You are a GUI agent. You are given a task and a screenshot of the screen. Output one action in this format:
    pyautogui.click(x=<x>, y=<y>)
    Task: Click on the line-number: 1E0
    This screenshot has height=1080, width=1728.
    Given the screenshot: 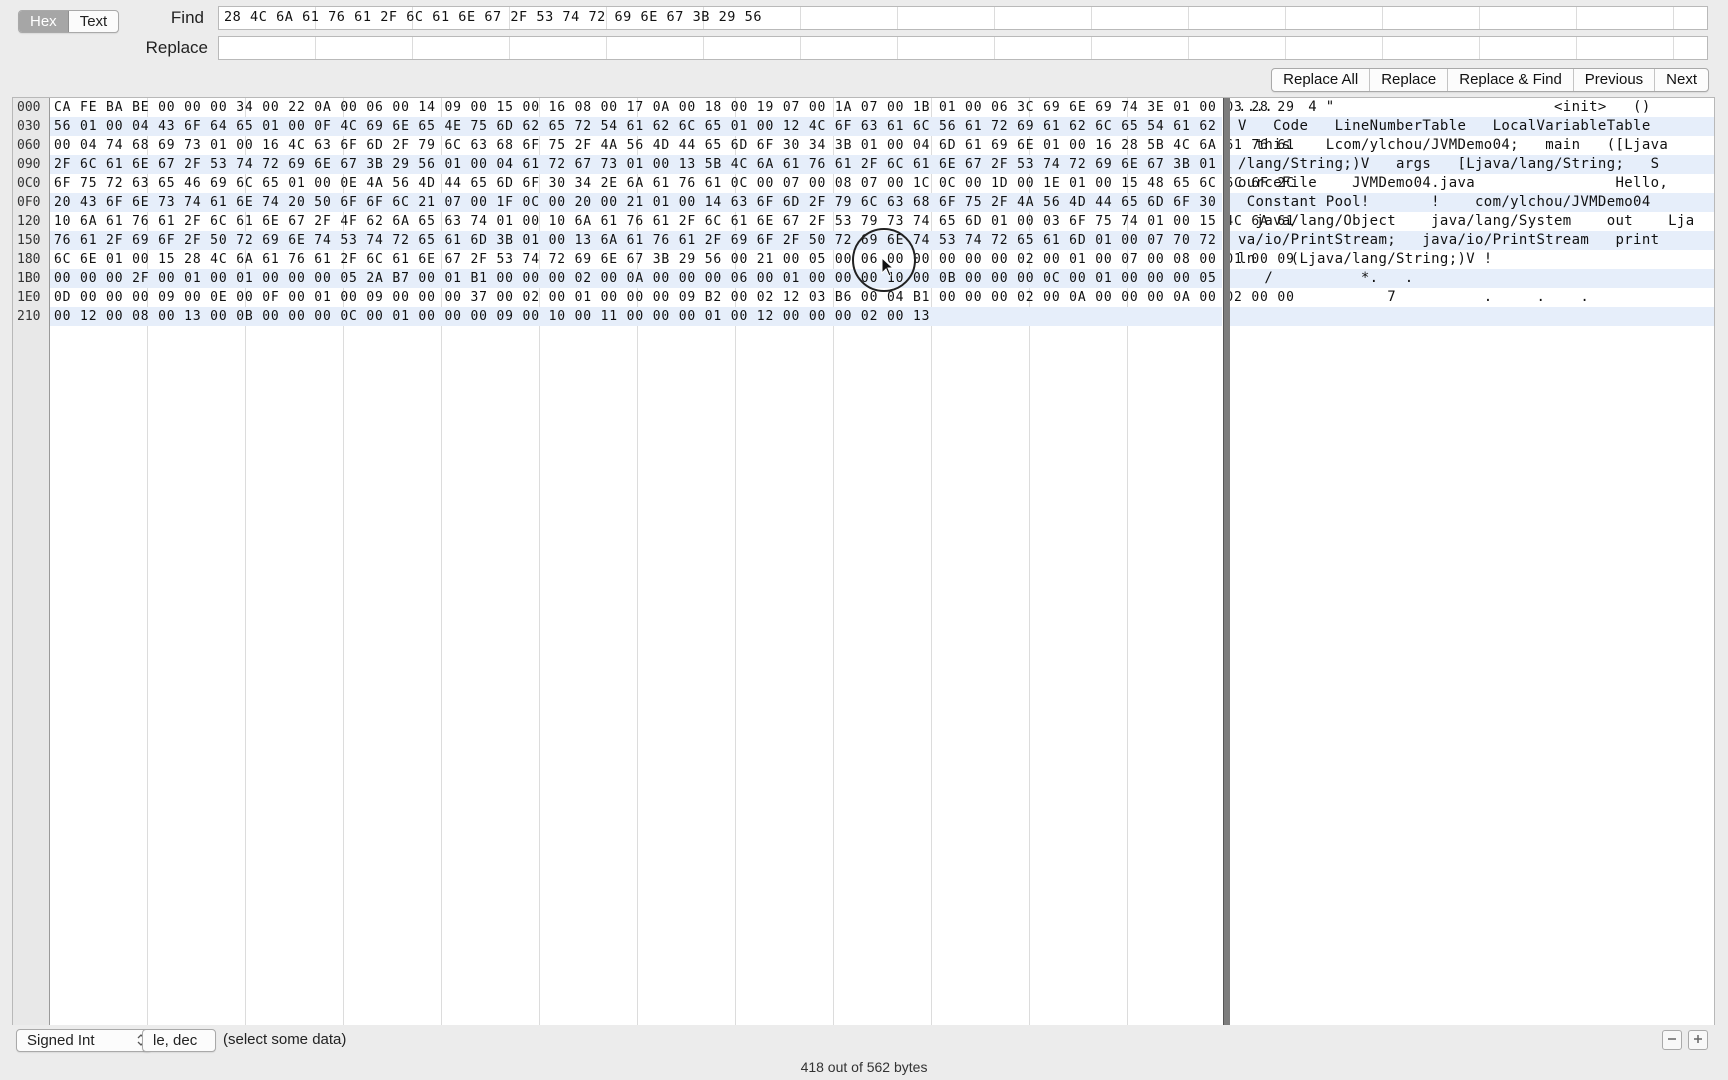 What is the action you would take?
    pyautogui.click(x=29, y=297)
    